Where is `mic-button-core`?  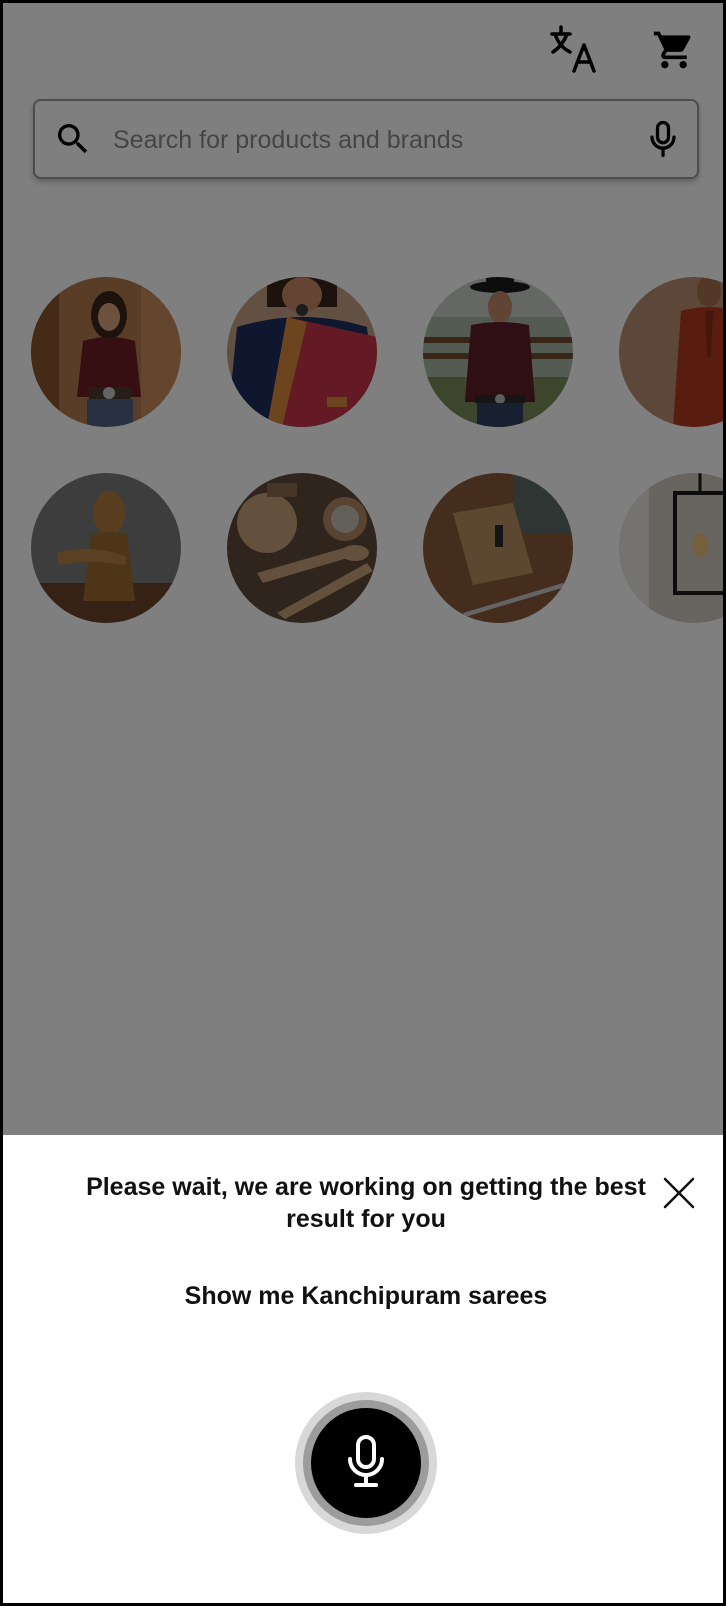 mic-button-core is located at coordinates (366, 1463).